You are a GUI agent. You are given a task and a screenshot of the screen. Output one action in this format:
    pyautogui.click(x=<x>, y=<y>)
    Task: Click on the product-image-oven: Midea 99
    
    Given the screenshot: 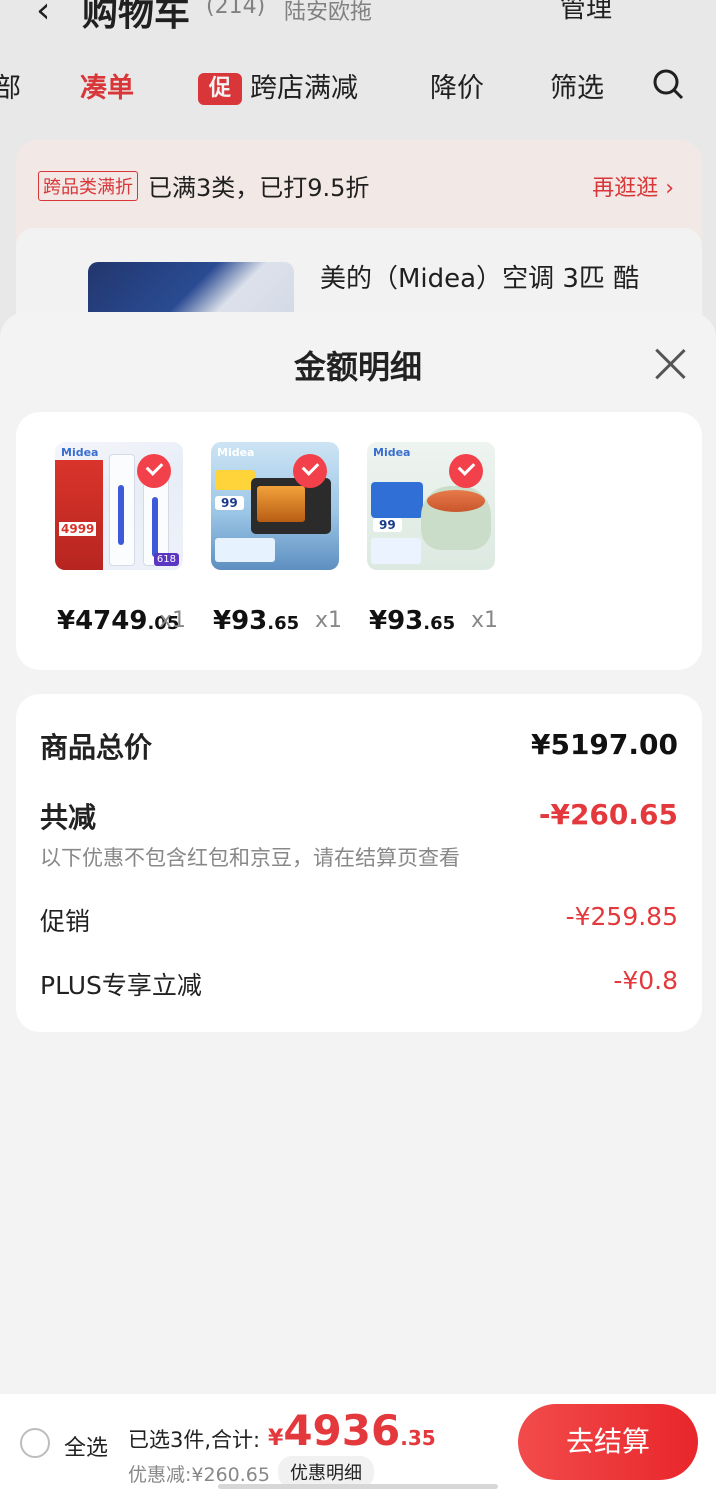 What is the action you would take?
    pyautogui.click(x=275, y=506)
    